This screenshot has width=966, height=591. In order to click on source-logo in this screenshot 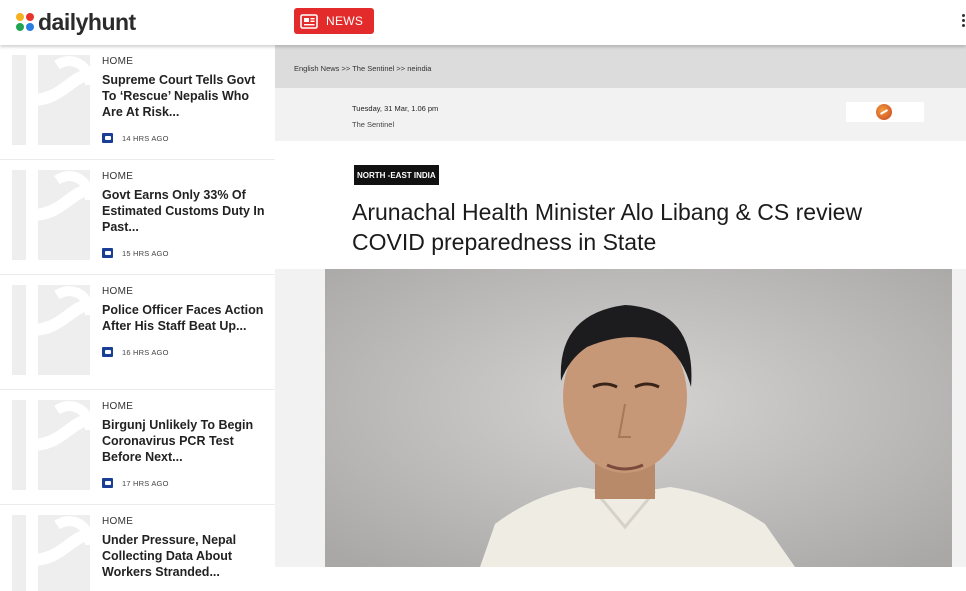, I will do `click(885, 112)`.